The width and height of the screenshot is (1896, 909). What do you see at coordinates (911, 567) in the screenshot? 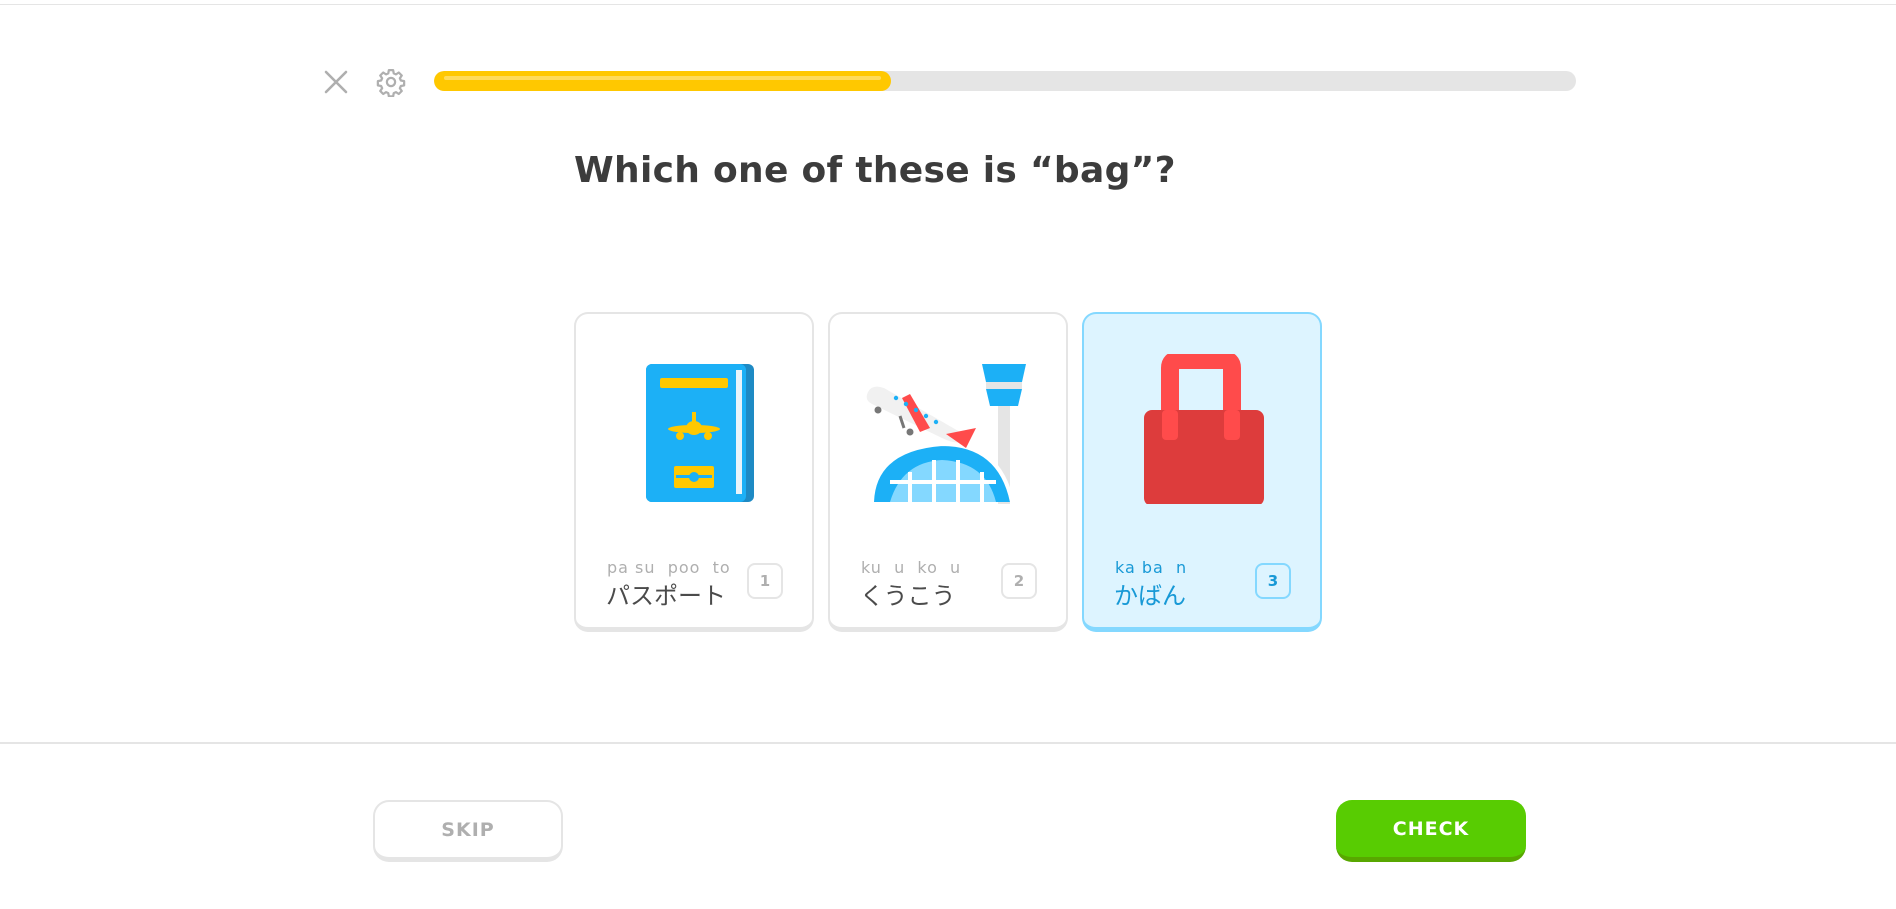
I see `choice-romaji: ku u ko u` at bounding box center [911, 567].